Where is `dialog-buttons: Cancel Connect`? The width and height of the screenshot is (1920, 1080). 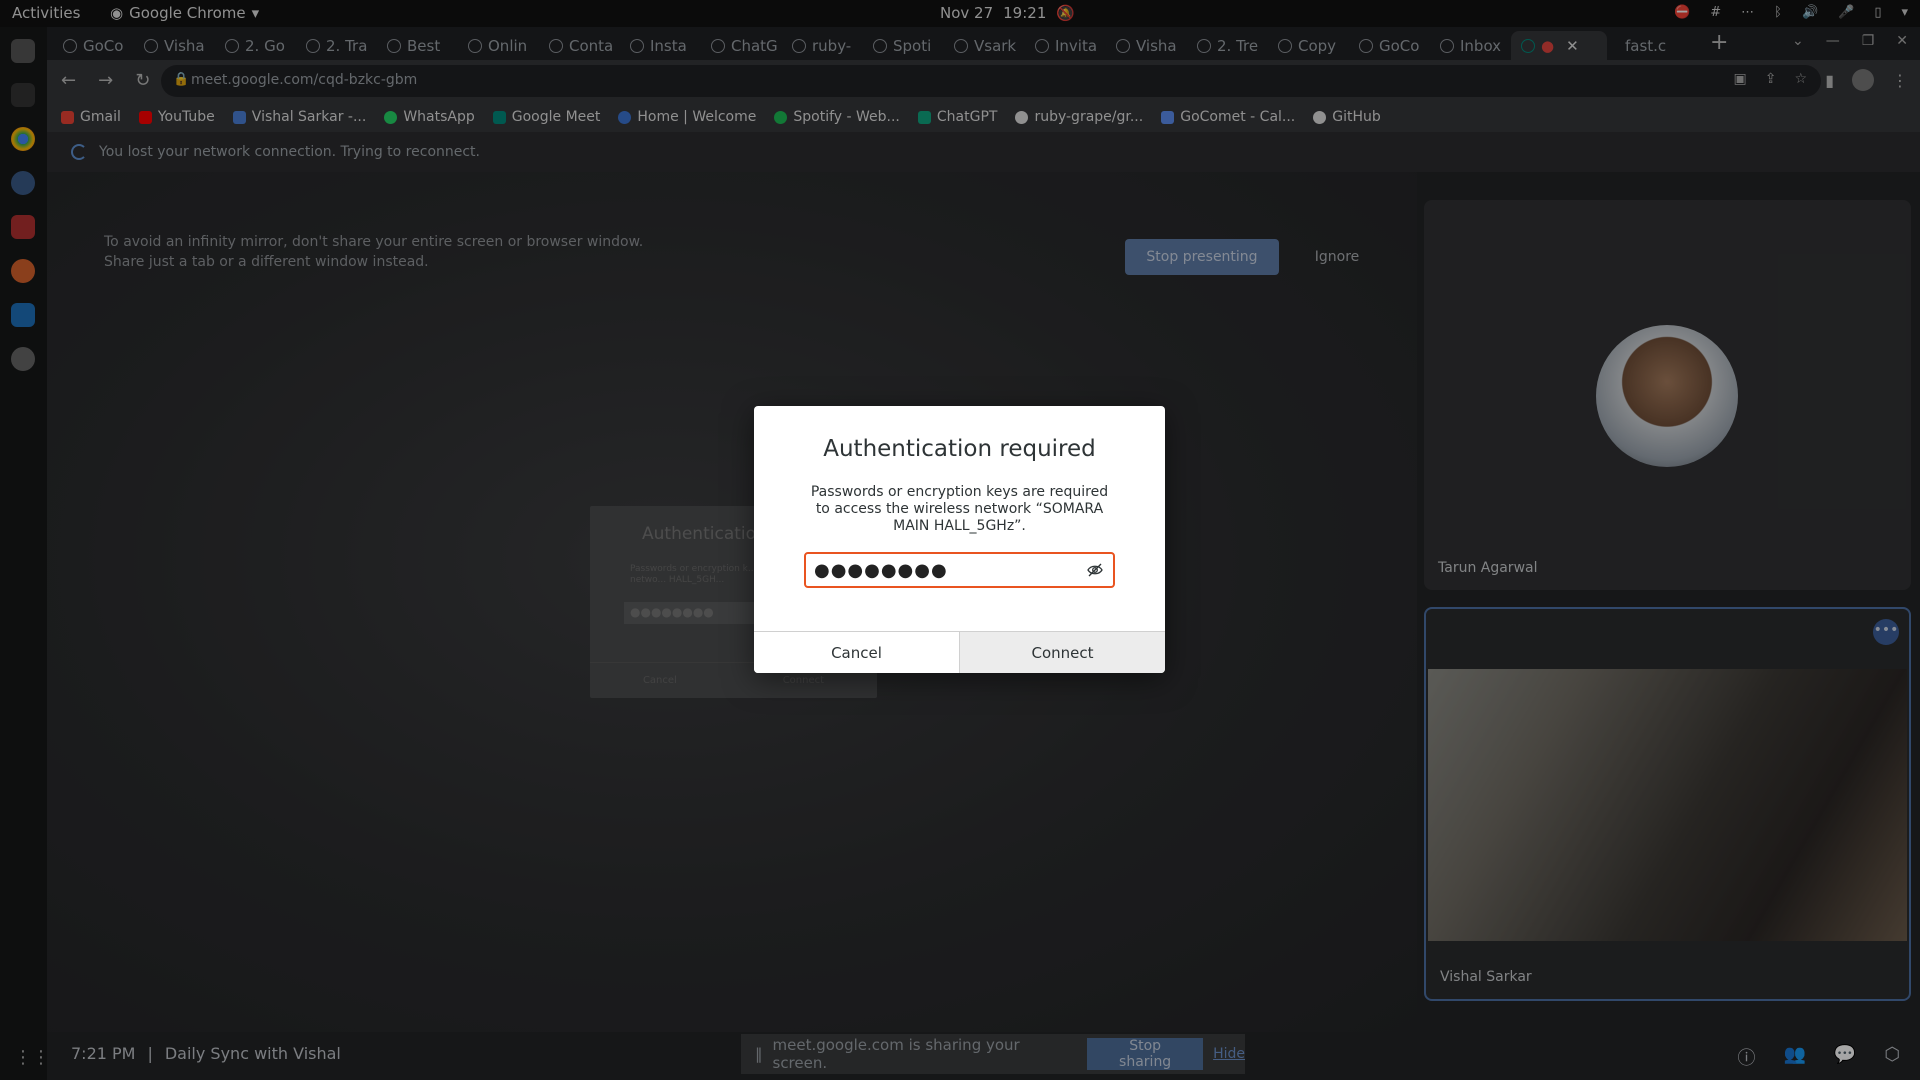 dialog-buttons: Cancel Connect is located at coordinates (959, 652).